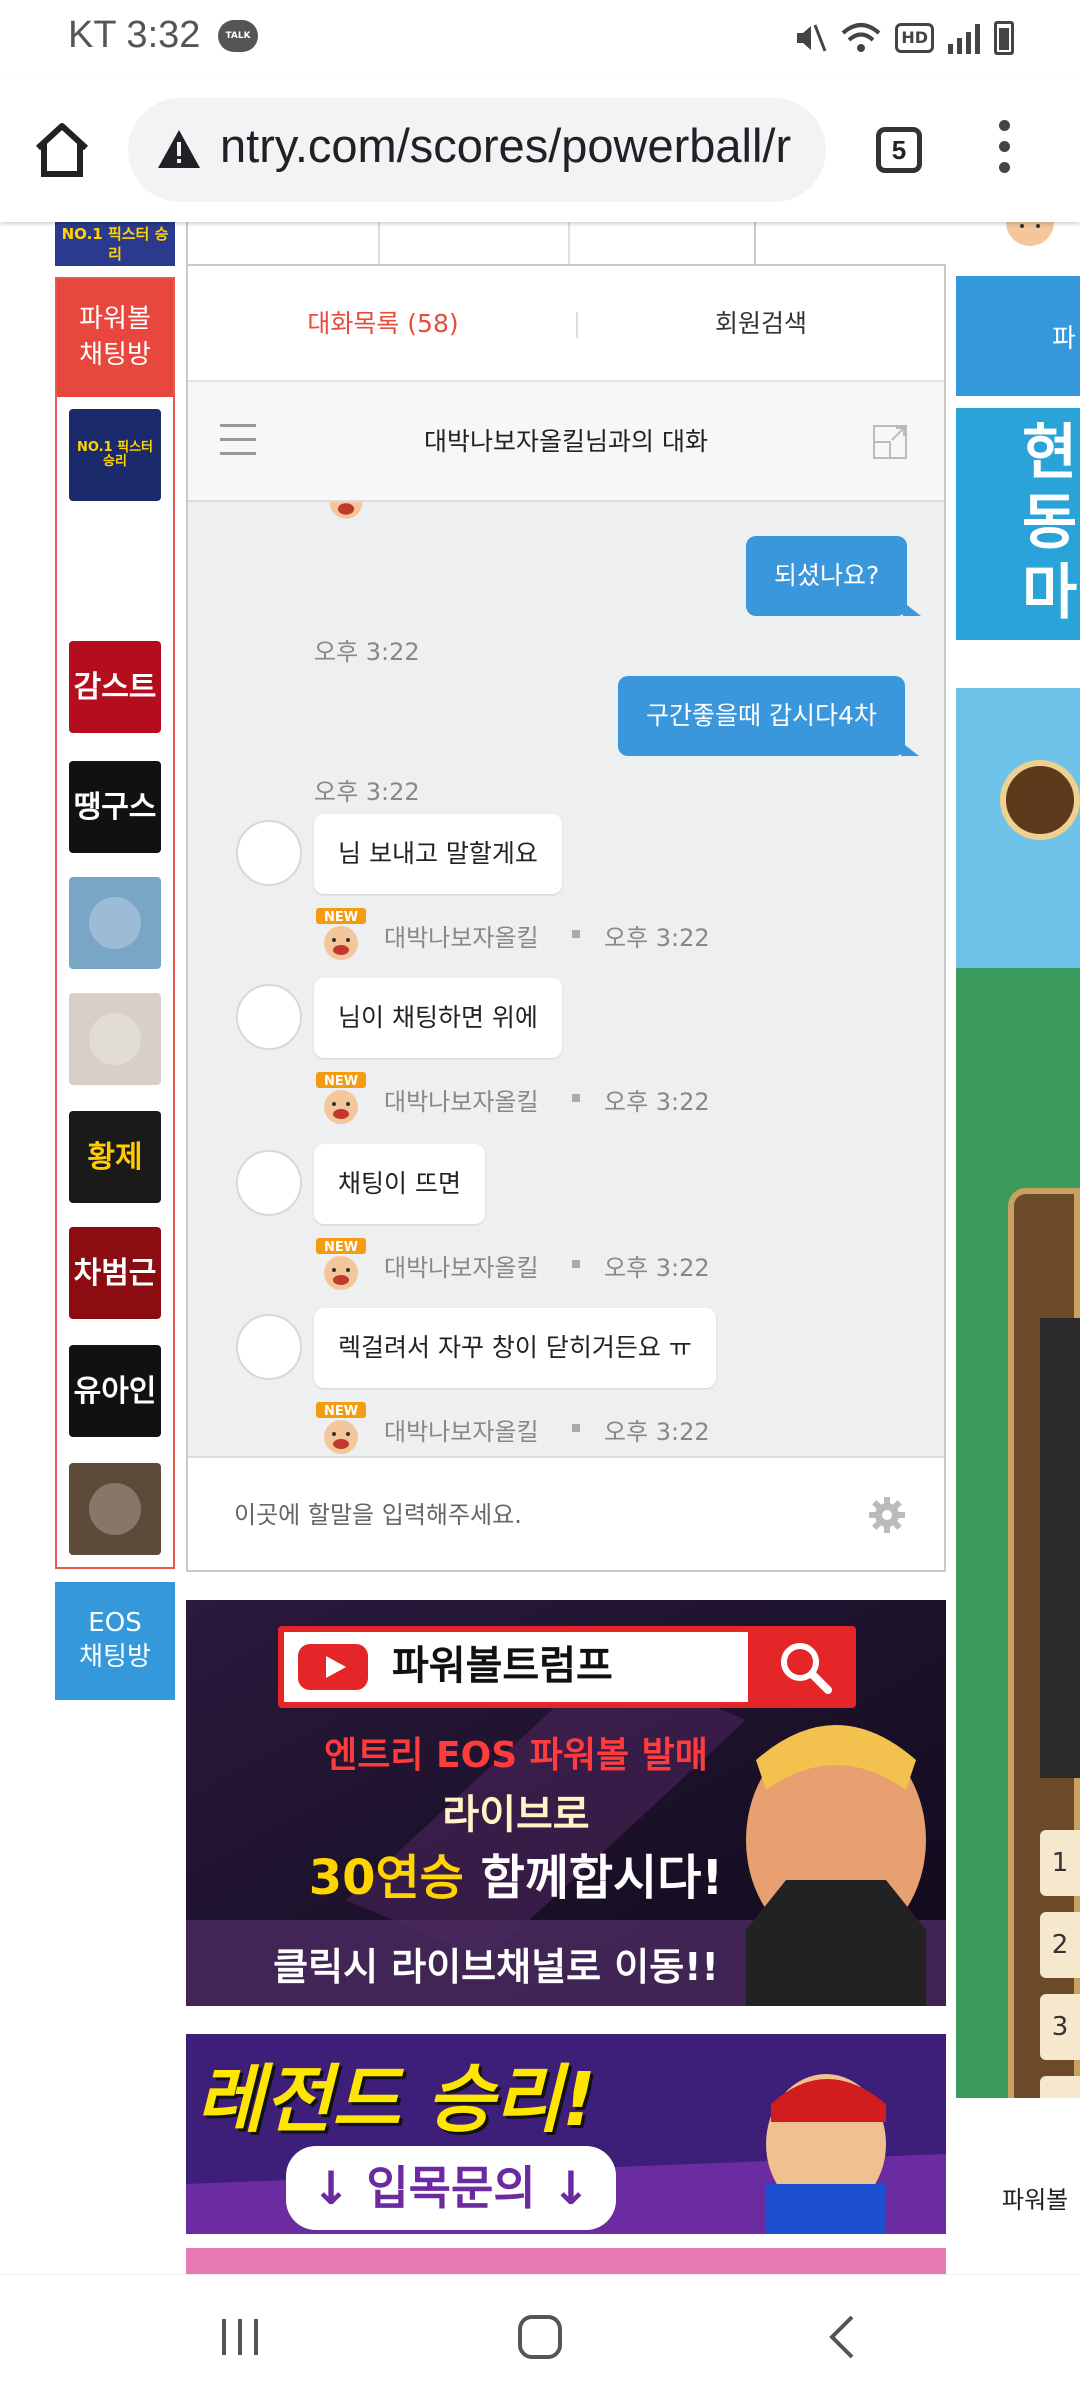  What do you see at coordinates (502, 1666) in the screenshot?
I see `ad-search-text: 파워볼트럼프` at bounding box center [502, 1666].